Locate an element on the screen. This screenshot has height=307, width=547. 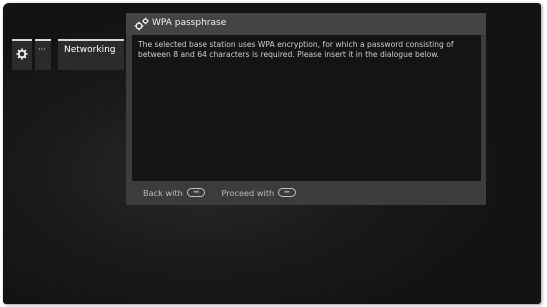
gear-icon is located at coordinates (22, 54).